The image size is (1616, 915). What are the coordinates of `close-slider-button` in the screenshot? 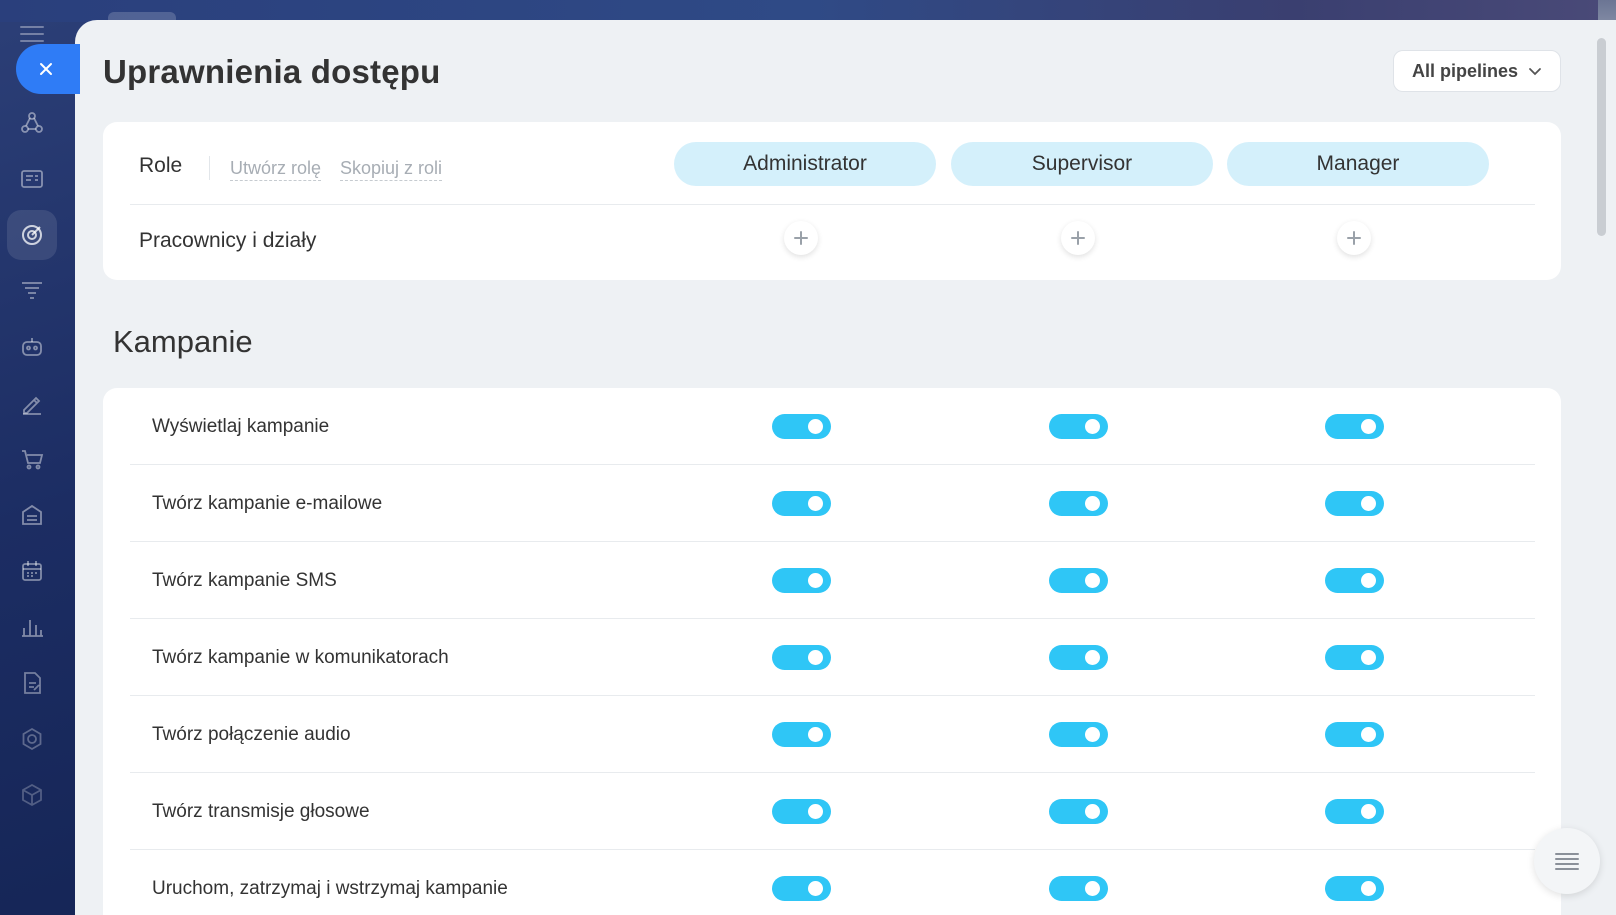 It's located at (48, 69).